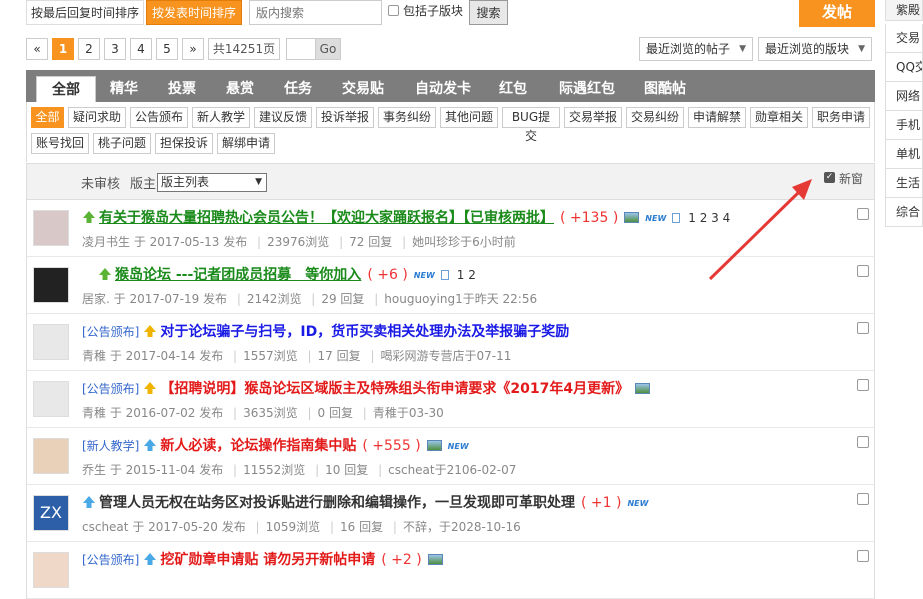 The height and width of the screenshot is (599, 923). Describe the element at coordinates (469, 117) in the screenshot. I see `cat-other: 其他问题` at that location.